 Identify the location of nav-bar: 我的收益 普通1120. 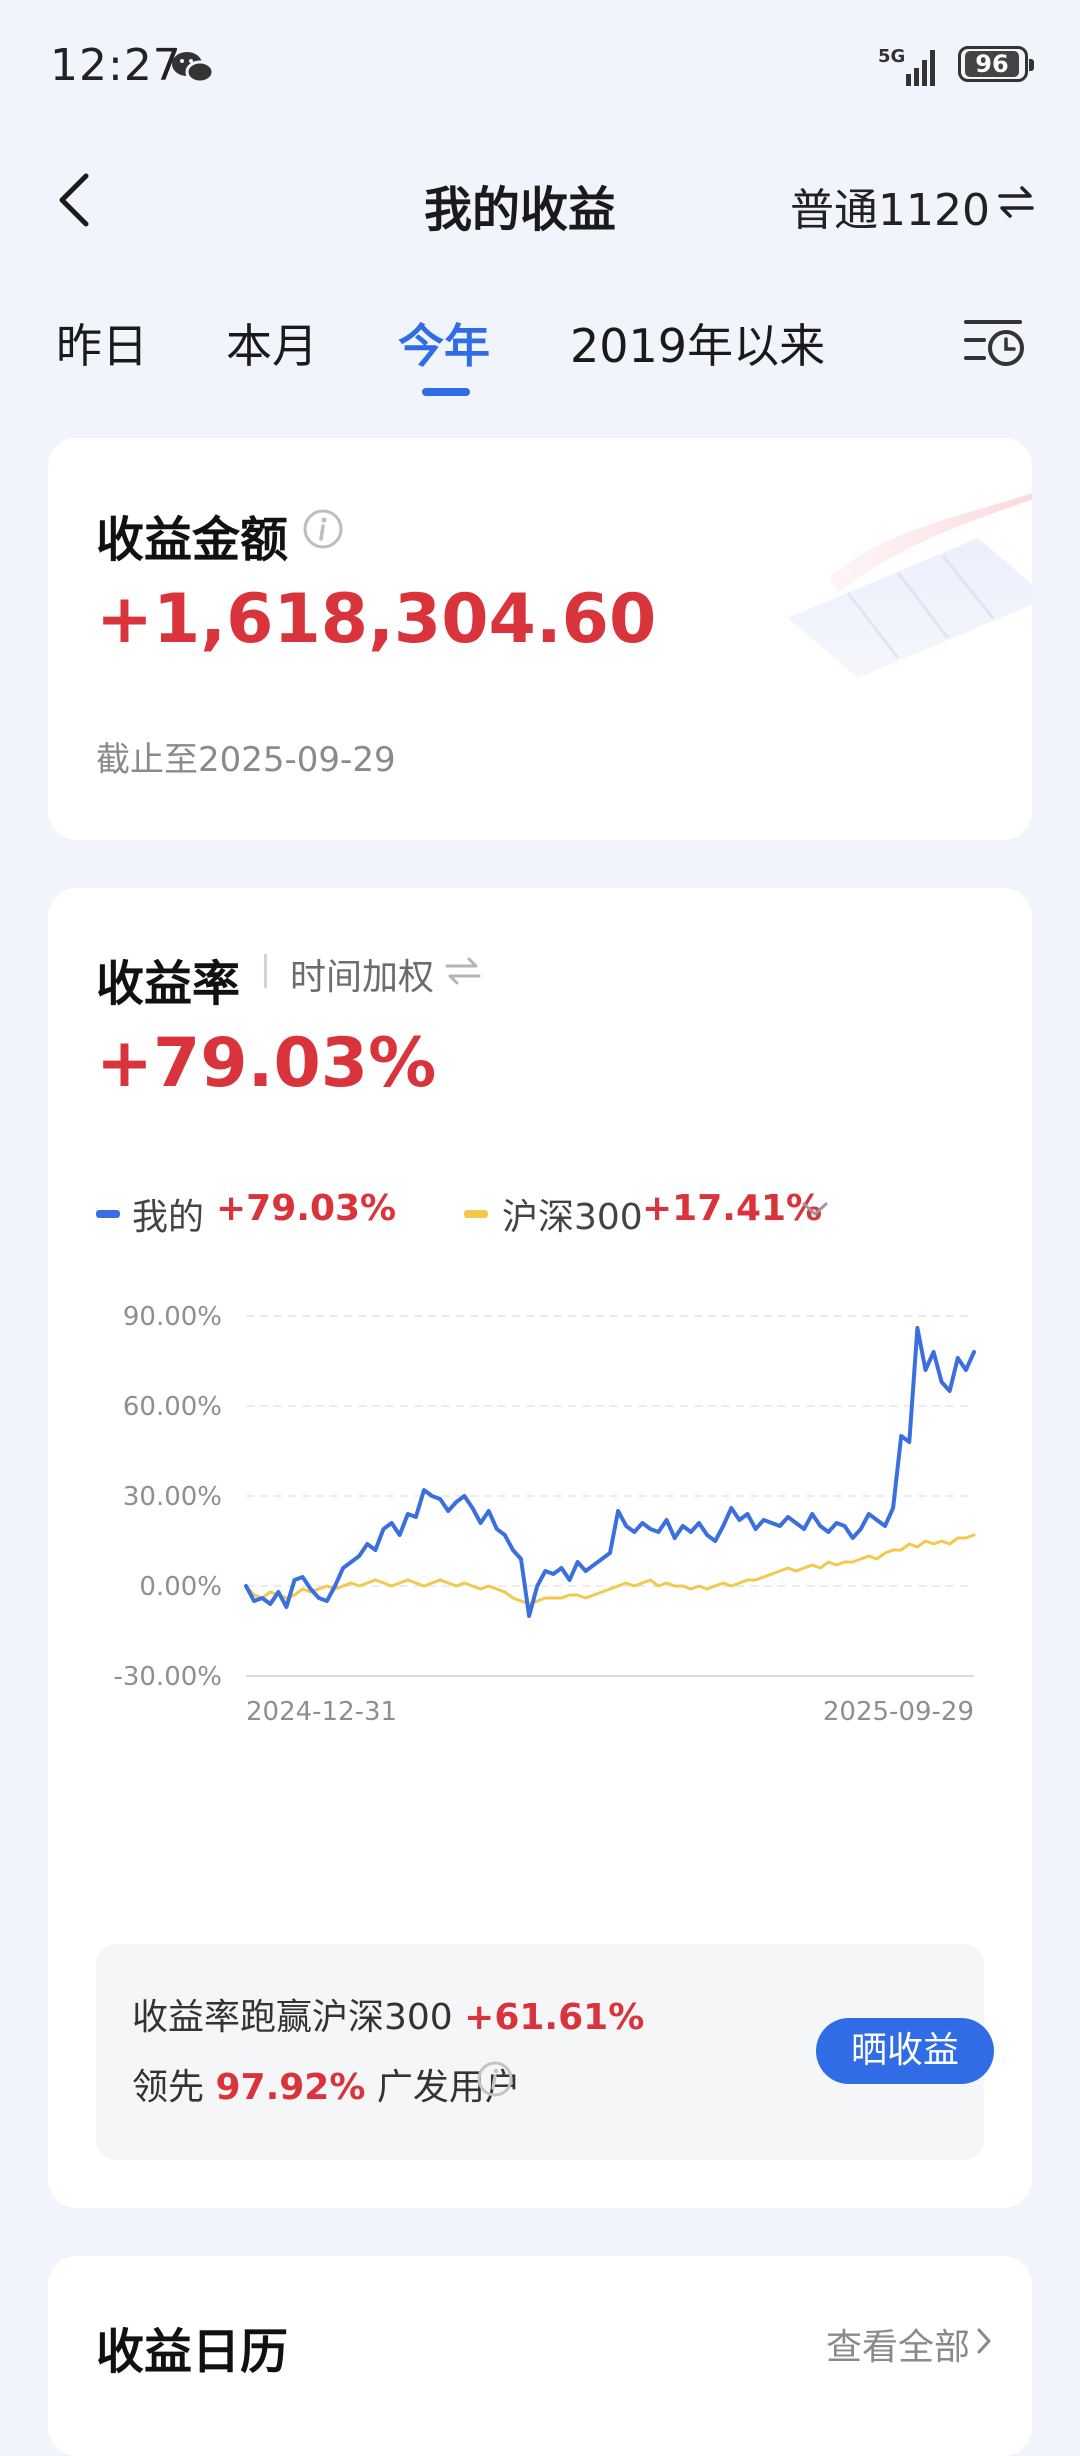
(540, 200).